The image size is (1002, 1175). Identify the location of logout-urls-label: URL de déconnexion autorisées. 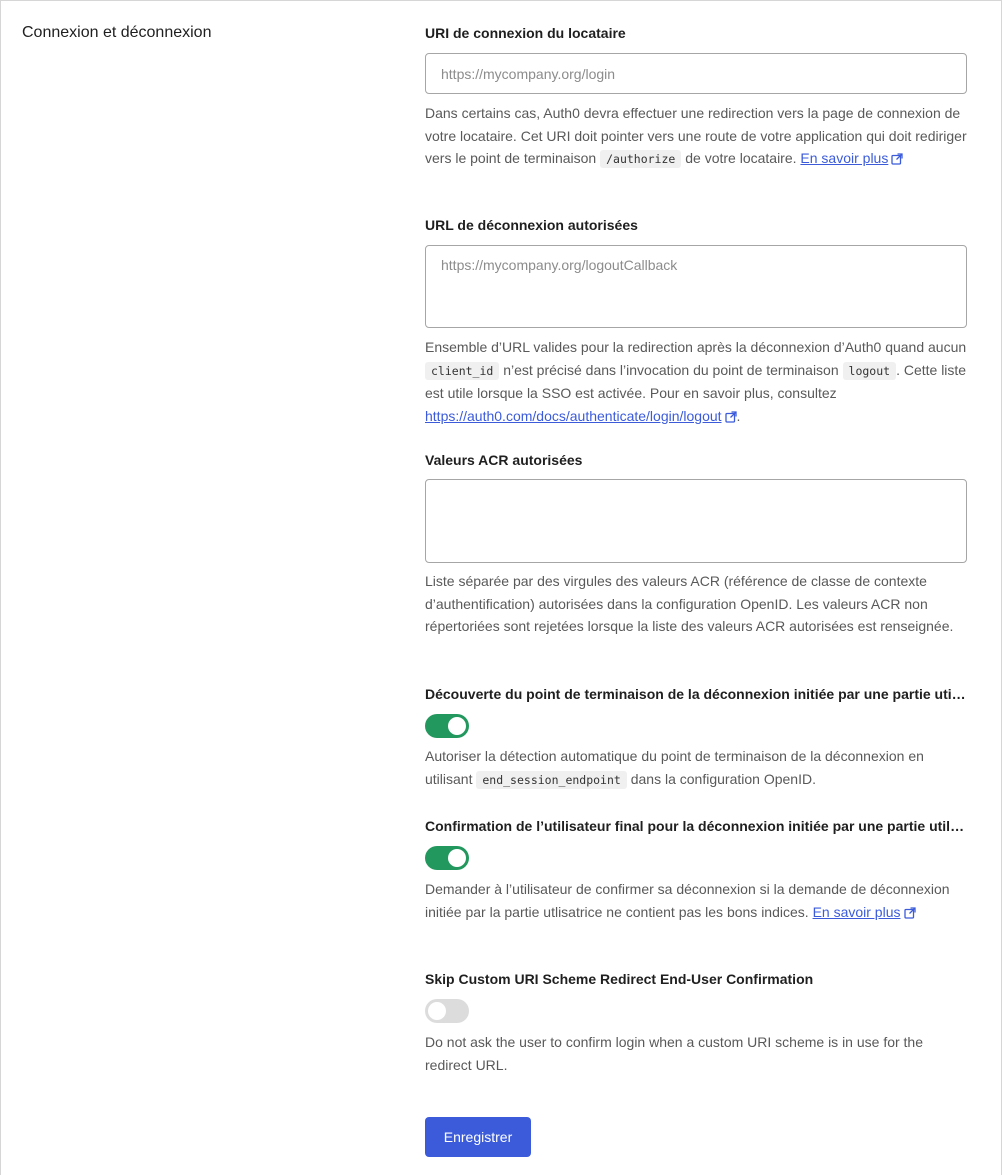
(531, 225).